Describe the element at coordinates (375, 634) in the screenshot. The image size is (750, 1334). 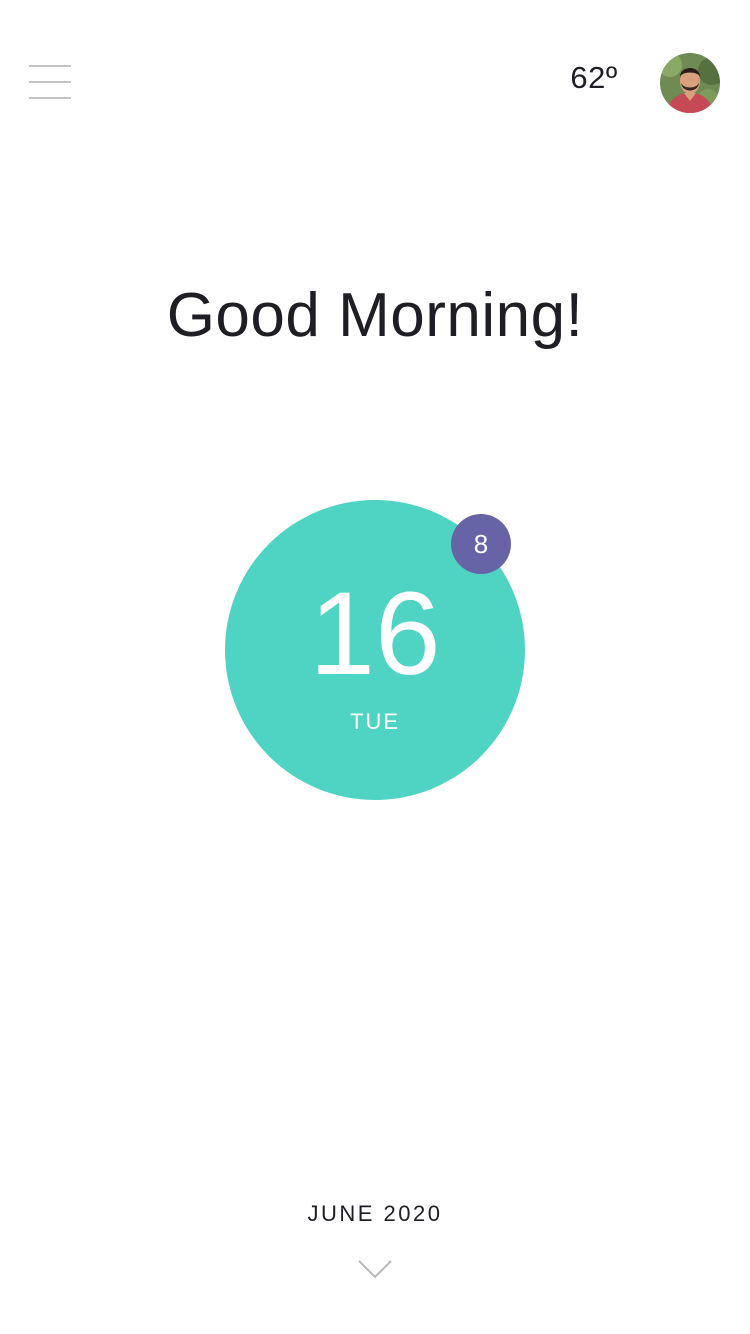
I see `day-number: 16` at that location.